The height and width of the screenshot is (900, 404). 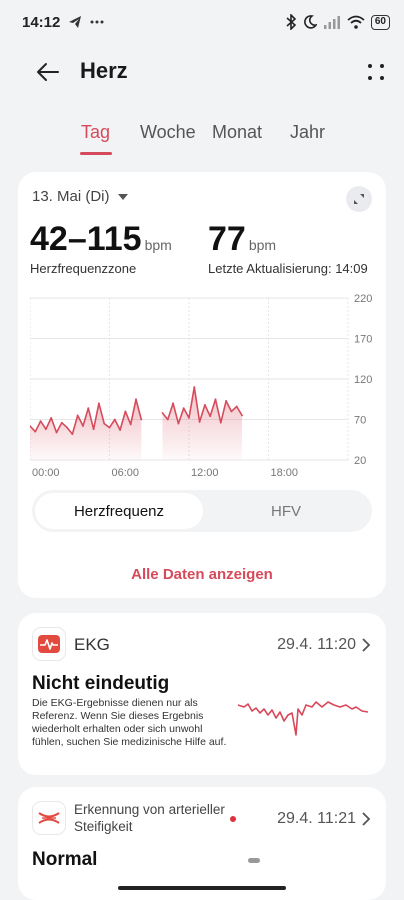 What do you see at coordinates (376, 72) in the screenshot?
I see `more-options-icon` at bounding box center [376, 72].